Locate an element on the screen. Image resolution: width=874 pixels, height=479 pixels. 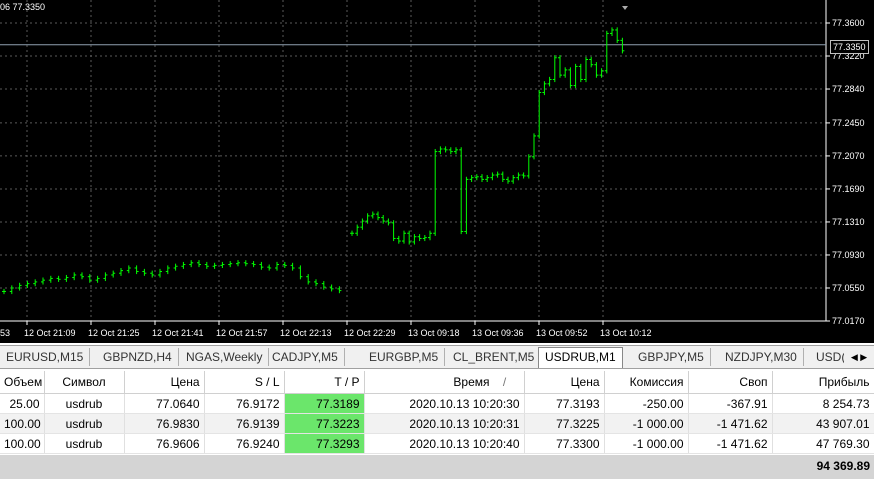
sort-indicator-icon: / is located at coordinates (504, 382).